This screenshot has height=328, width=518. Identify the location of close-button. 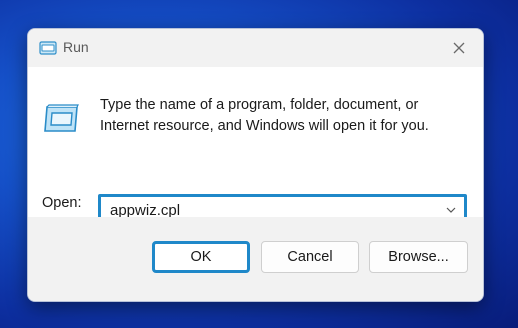
(459, 48).